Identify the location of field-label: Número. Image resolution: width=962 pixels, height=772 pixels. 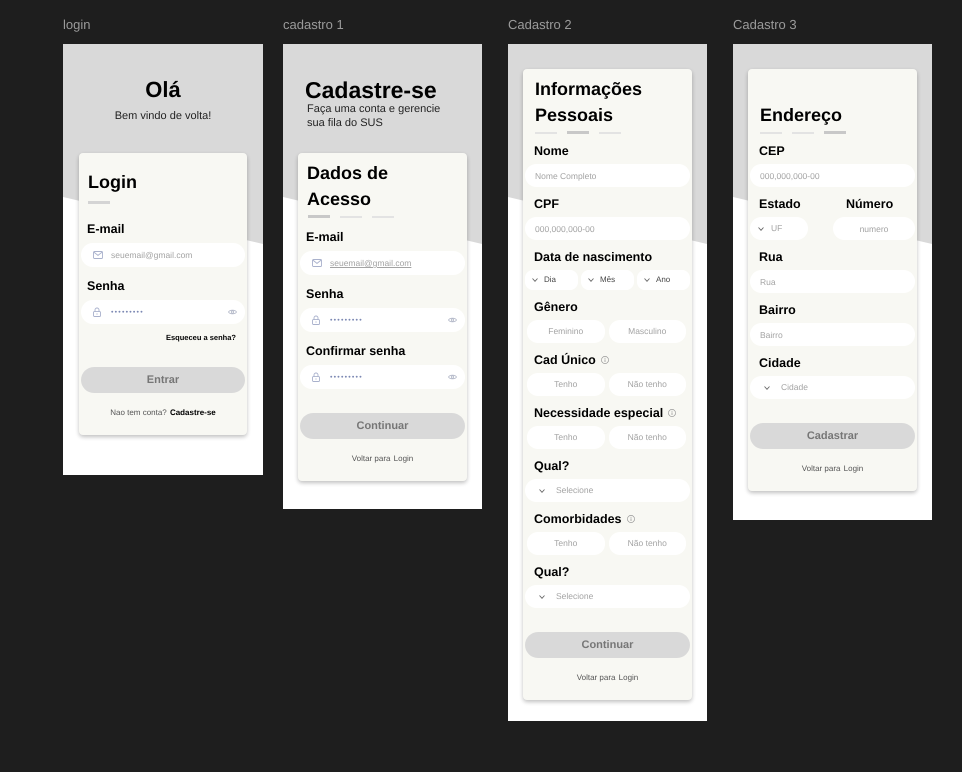
(870, 204).